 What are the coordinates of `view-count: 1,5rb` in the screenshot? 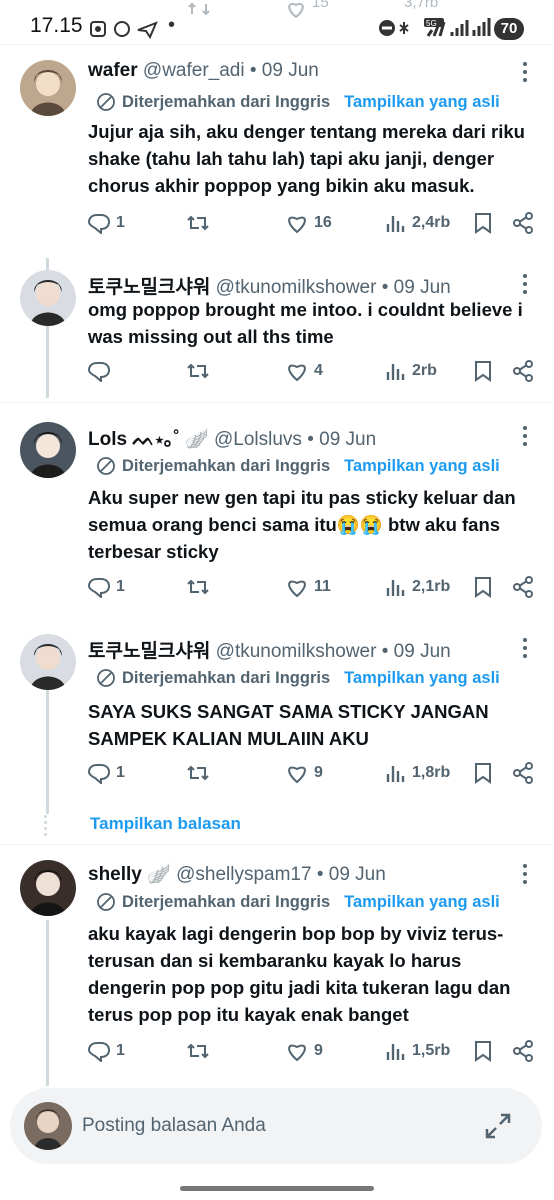 It's located at (431, 1050).